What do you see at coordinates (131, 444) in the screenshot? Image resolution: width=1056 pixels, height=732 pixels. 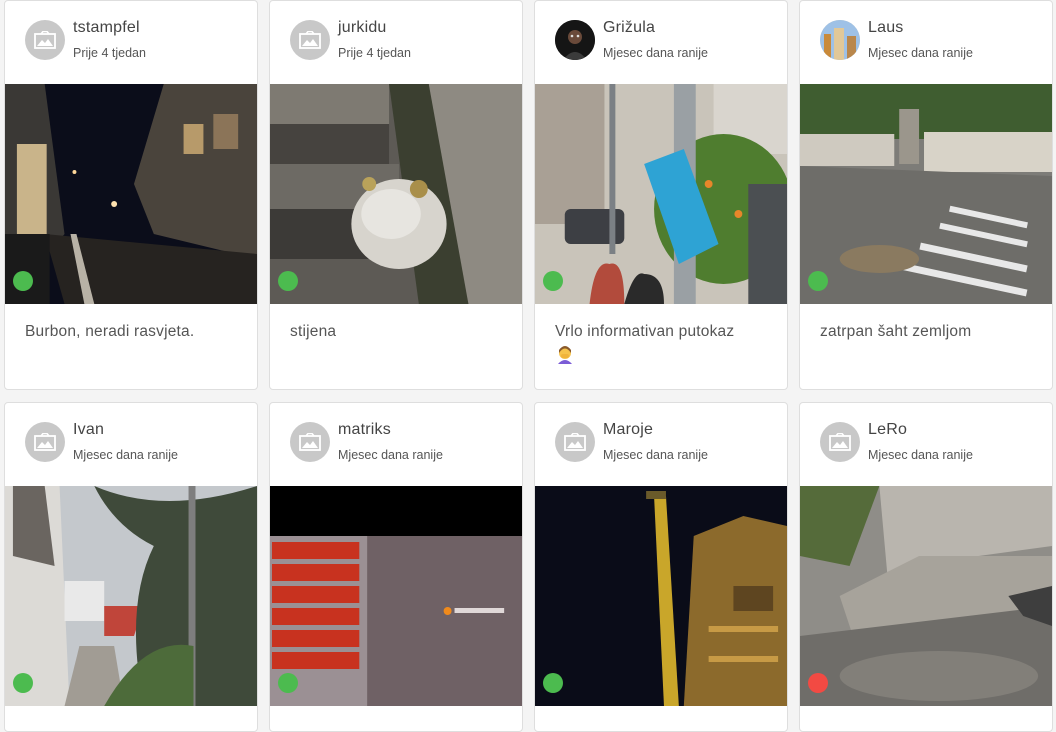 I see `card-header: Ivan Mjesec dana ranije` at bounding box center [131, 444].